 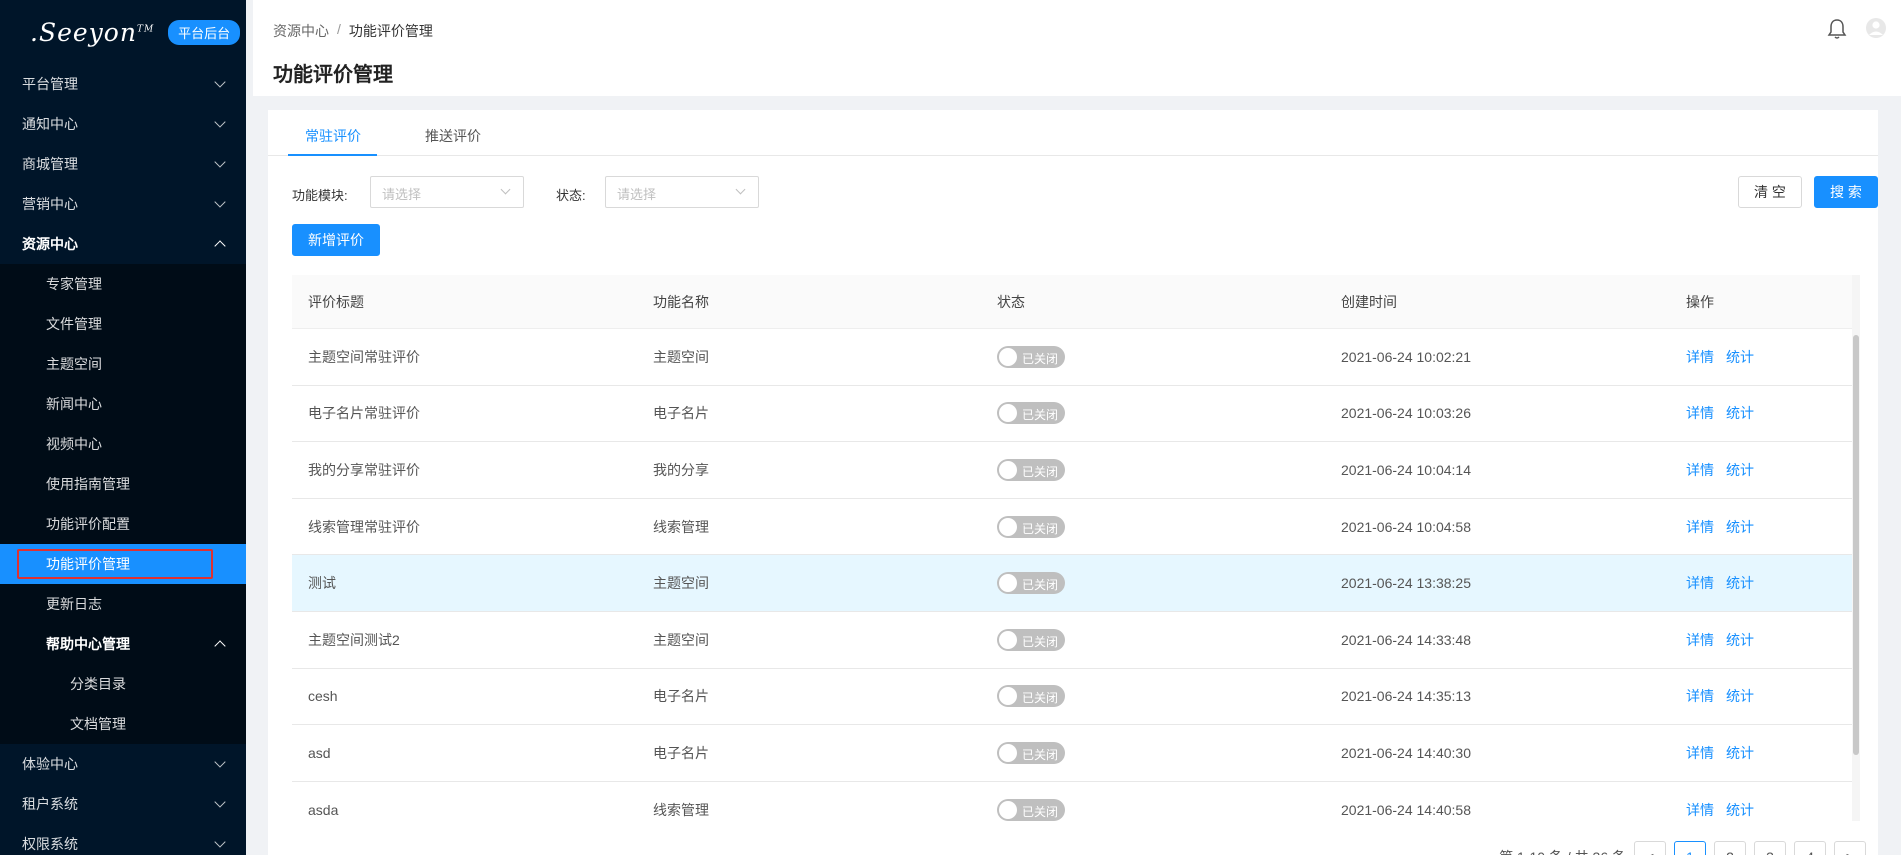 What do you see at coordinates (123, 684) in the screenshot?
I see `sidebar-sub-category: 分类目录` at bounding box center [123, 684].